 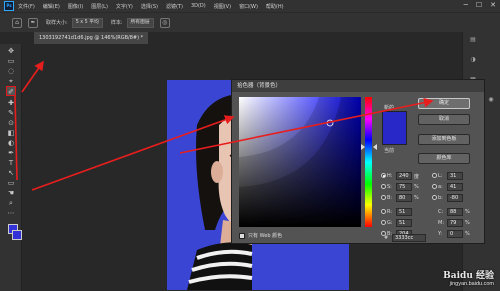 I want to click on path-selection-tool-icon: ↖, so click(x=11, y=173).